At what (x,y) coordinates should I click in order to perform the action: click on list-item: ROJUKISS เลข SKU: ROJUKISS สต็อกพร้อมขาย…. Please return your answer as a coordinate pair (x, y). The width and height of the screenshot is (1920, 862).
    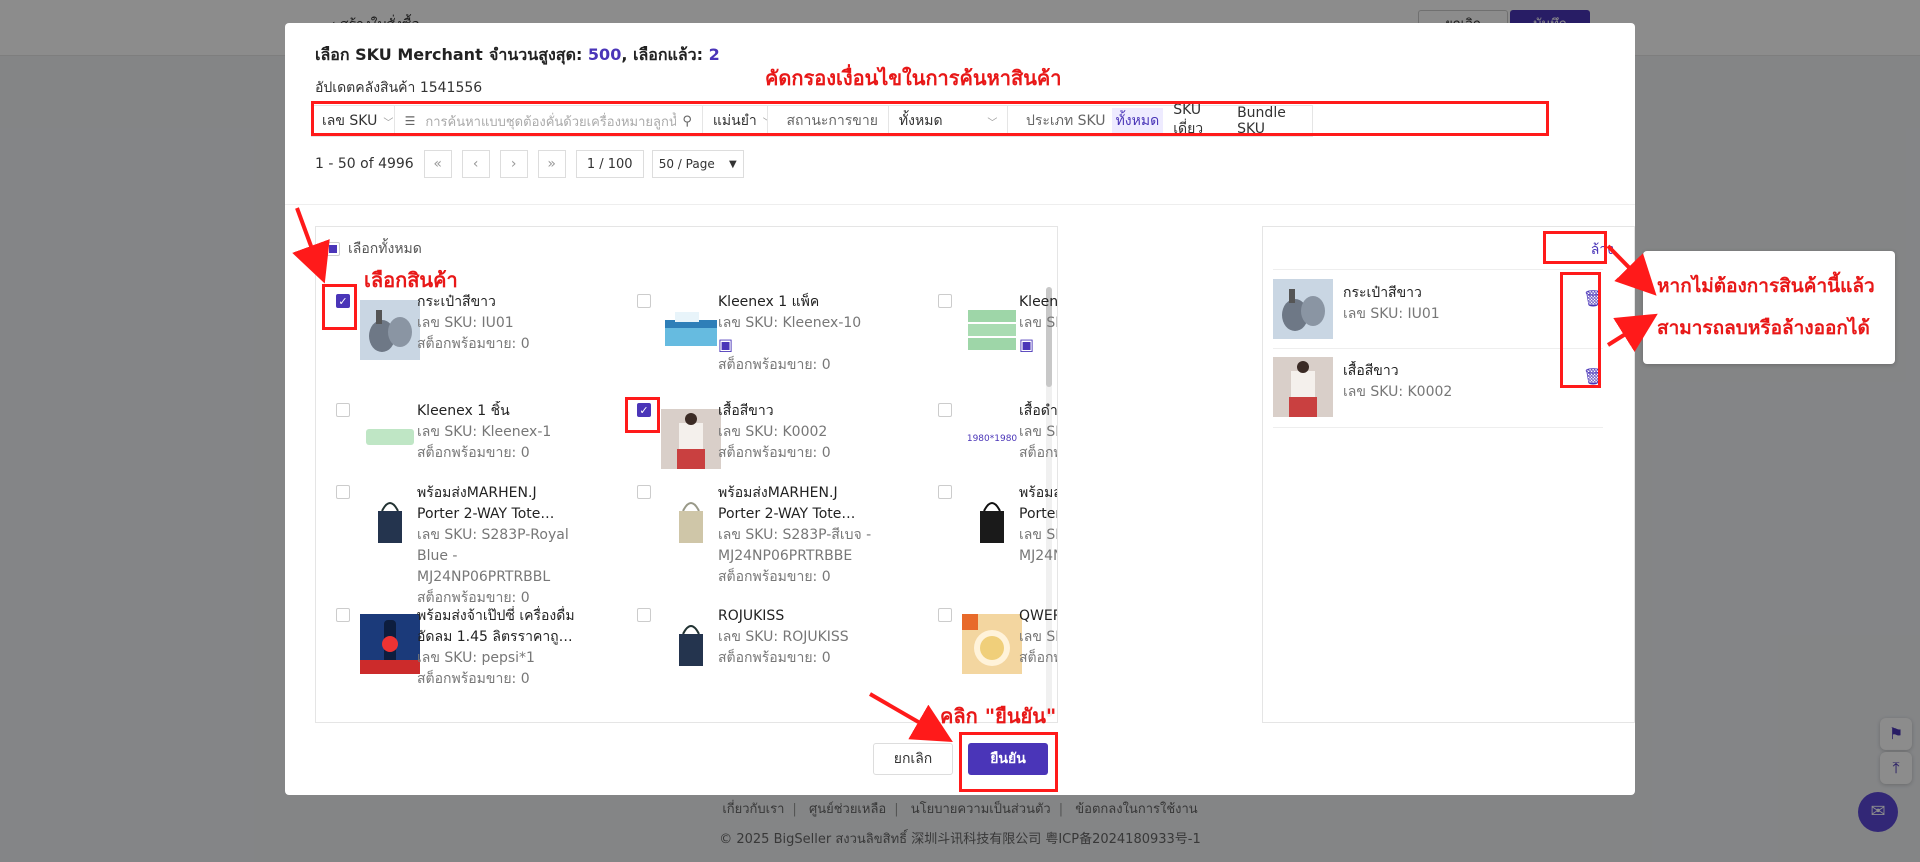
    Looking at the image, I should click on (757, 641).